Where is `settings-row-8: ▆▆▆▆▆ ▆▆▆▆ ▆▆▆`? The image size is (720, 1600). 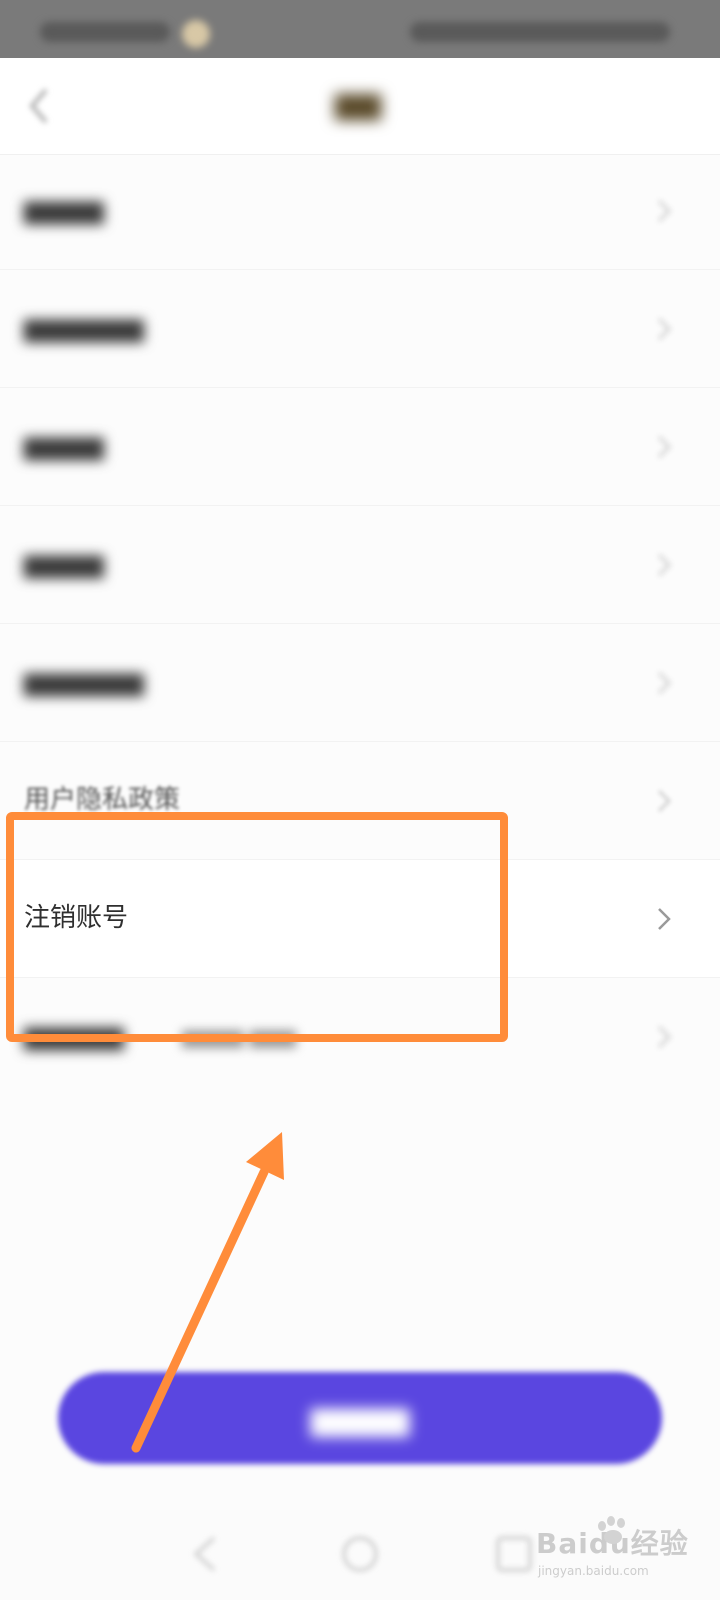 settings-row-8: ▆▆▆▆▆ ▆▆▆▆ ▆▆▆ is located at coordinates (360, 1036).